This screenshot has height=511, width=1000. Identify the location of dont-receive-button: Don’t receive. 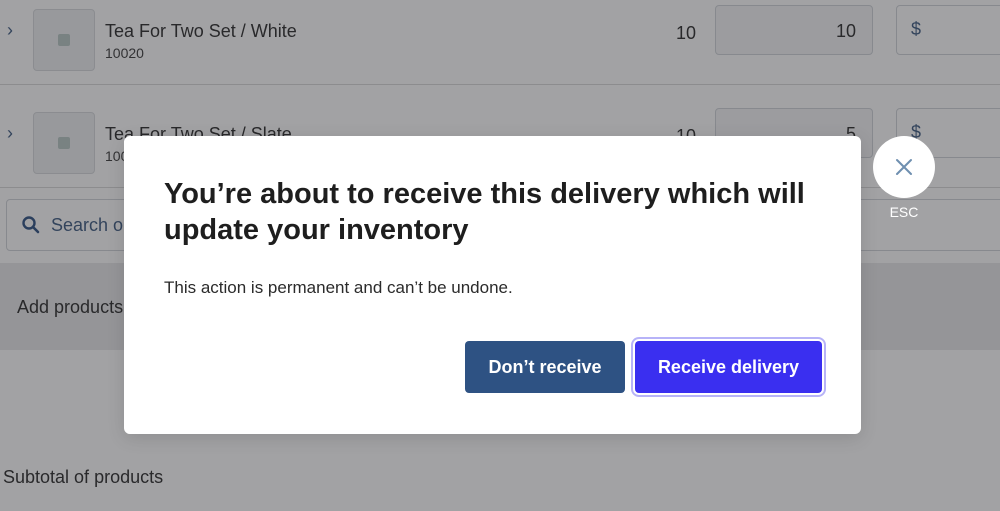
(545, 367).